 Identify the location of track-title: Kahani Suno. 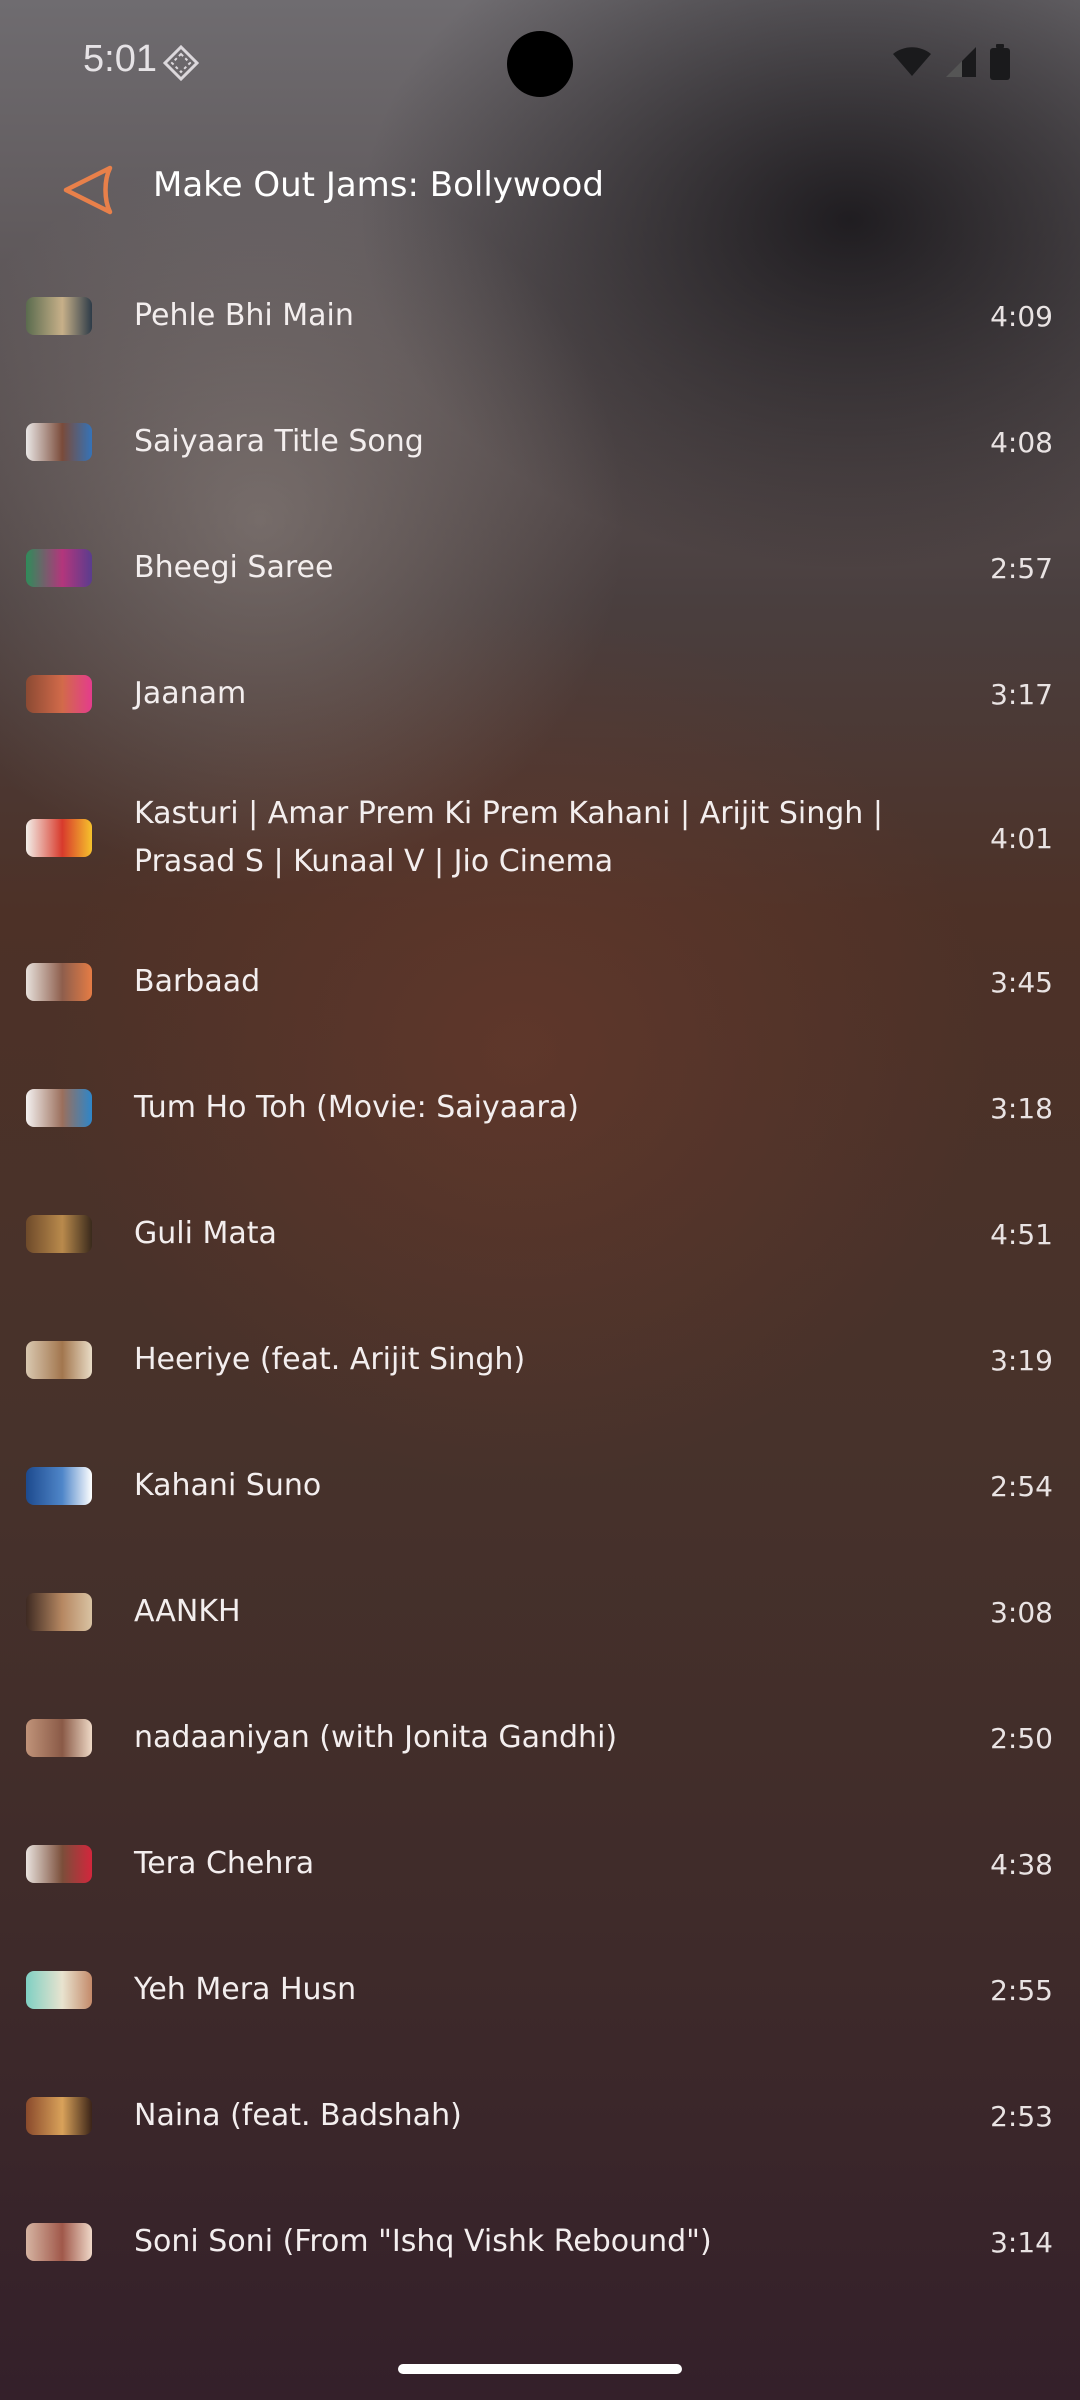
(228, 1485).